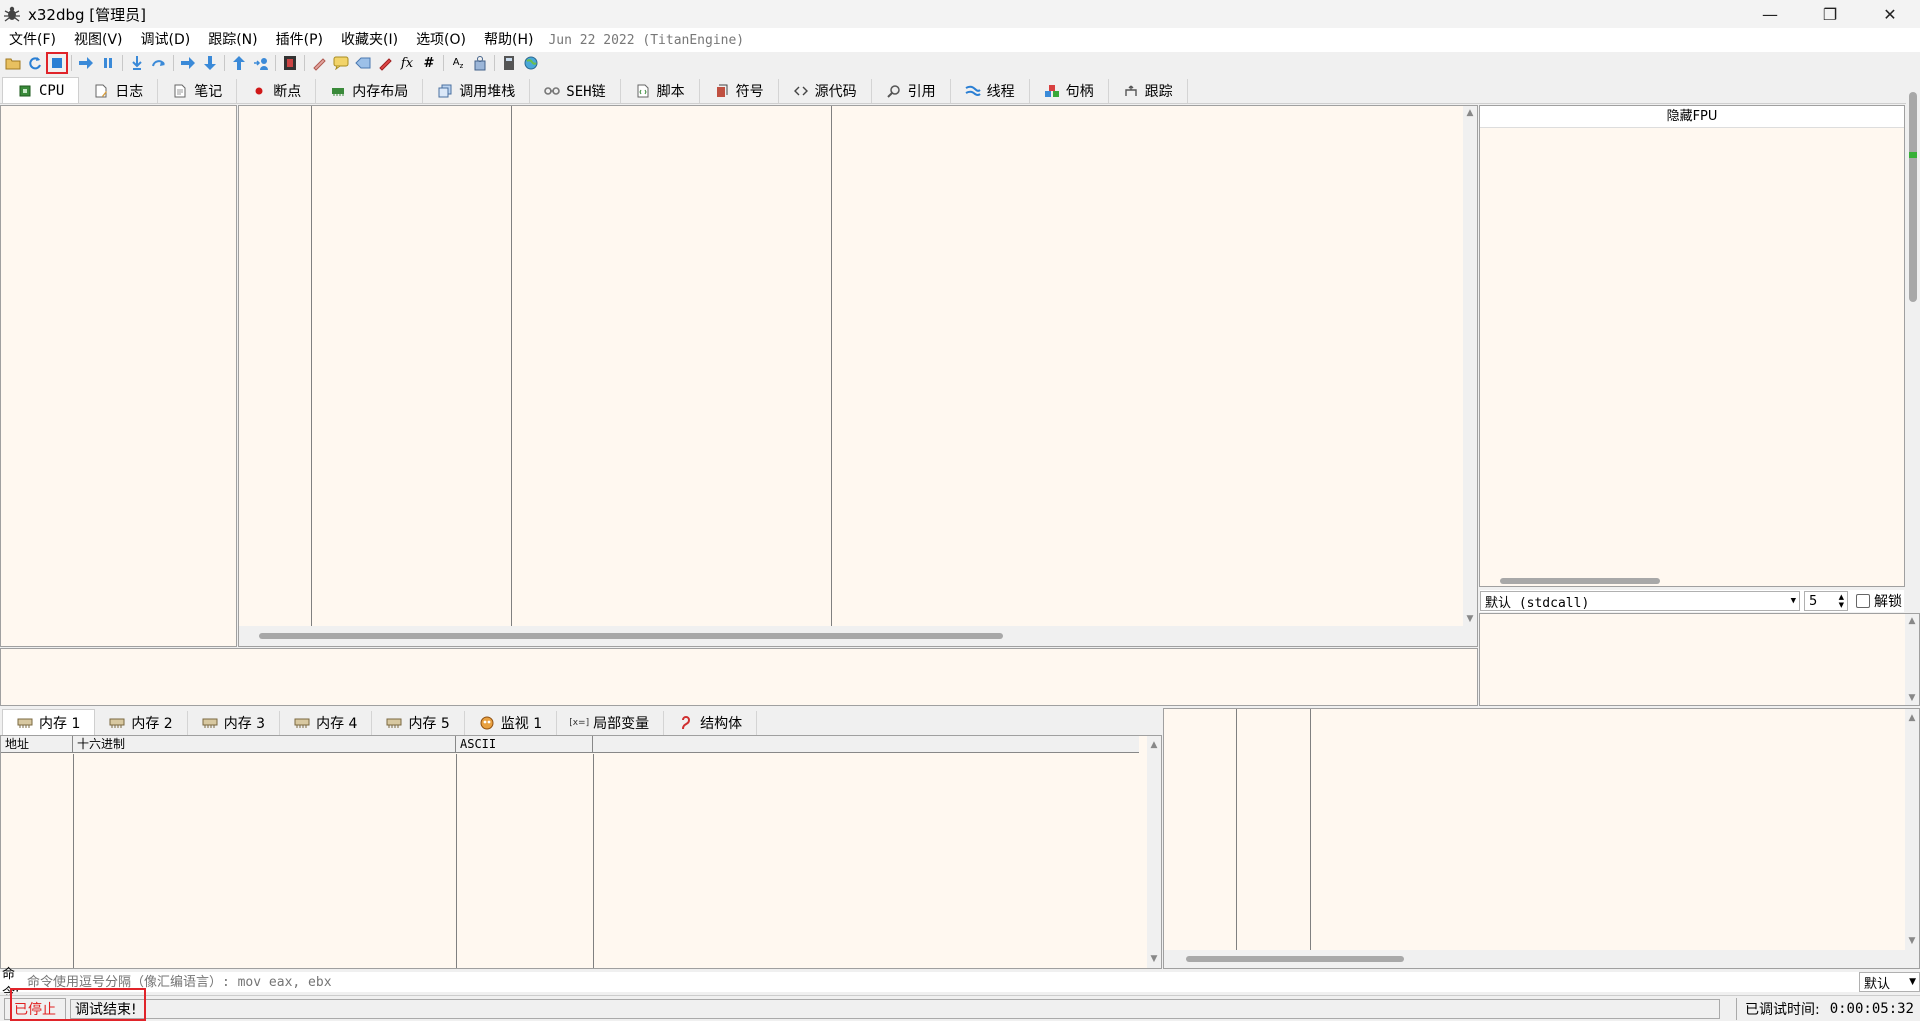  What do you see at coordinates (141, 723) in the screenshot?
I see `tab-dump-2: 内存 2` at bounding box center [141, 723].